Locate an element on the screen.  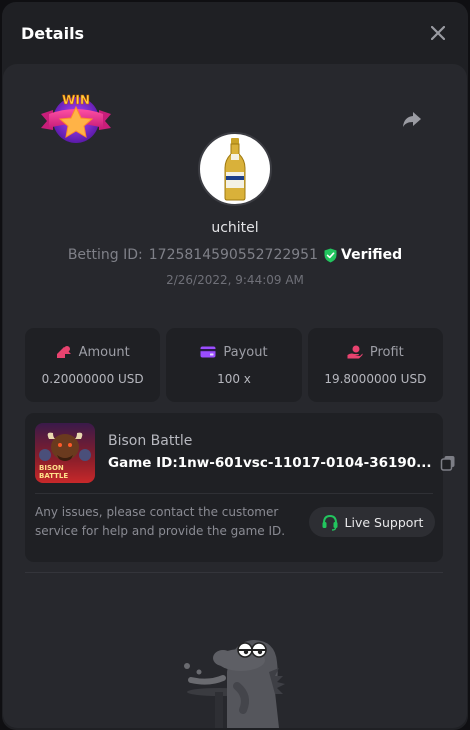
stat-payout: Payout 100 x is located at coordinates (234, 365).